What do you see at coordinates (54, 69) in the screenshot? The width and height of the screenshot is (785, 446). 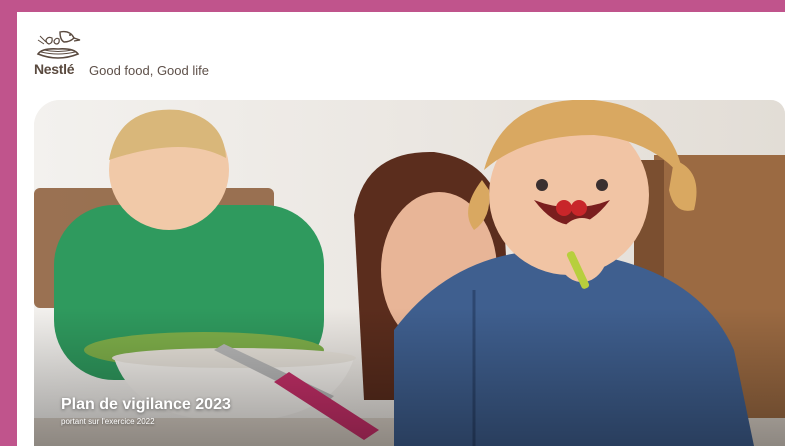 I see `brand-wordmark: Nestlé` at bounding box center [54, 69].